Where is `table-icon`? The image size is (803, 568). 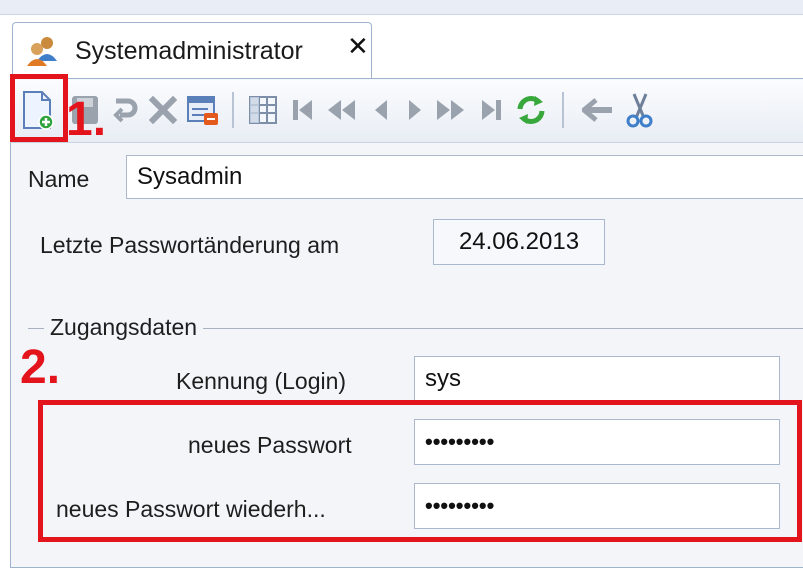
table-icon is located at coordinates (263, 110).